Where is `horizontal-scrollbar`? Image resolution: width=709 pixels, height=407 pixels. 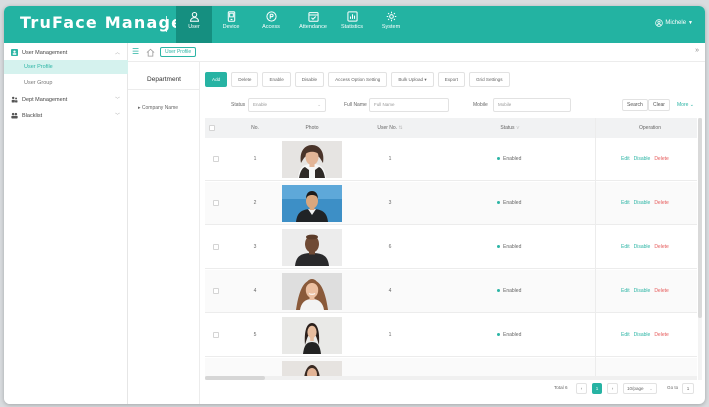
horizontal-scrollbar is located at coordinates (451, 378).